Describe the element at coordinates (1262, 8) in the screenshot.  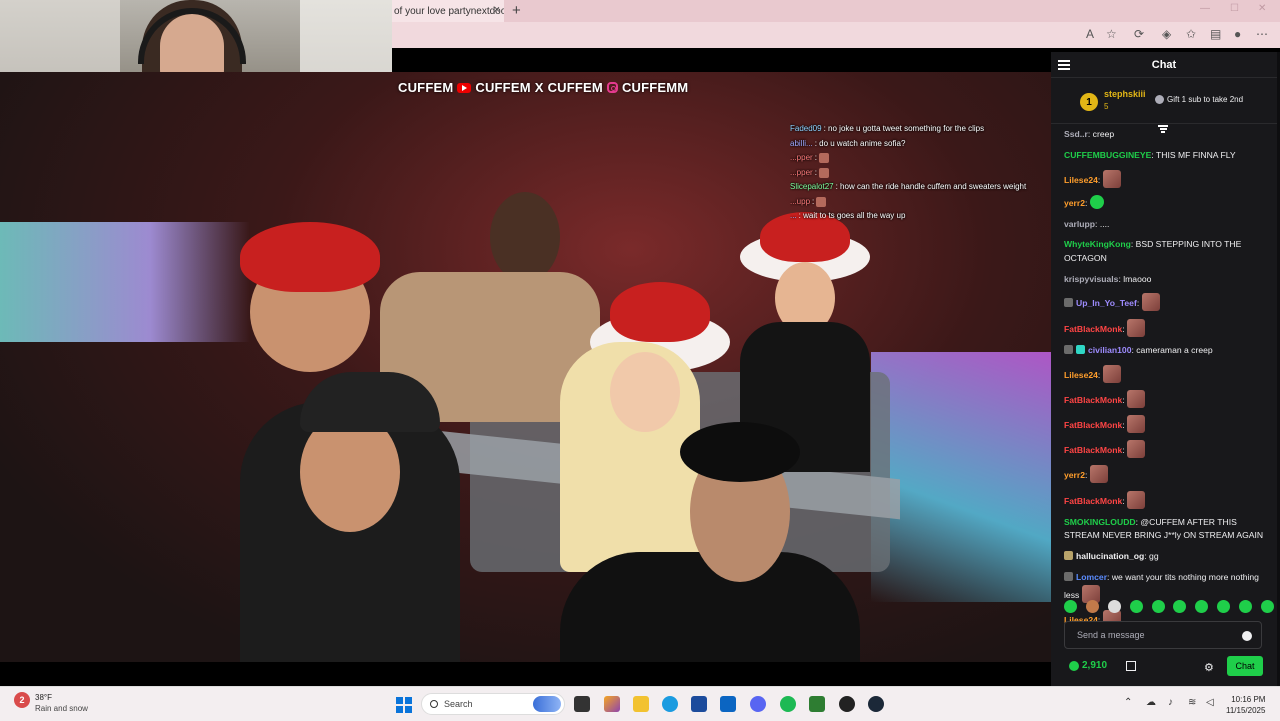
I see `window-close-icon: ✕` at that location.